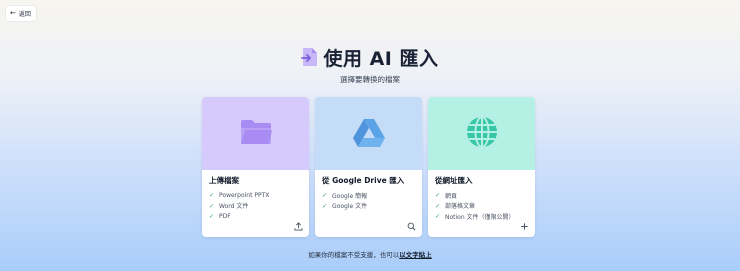 Image resolution: width=740 pixels, height=271 pixels. I want to click on footer-note: 如果你的檔案不受支援，也可以以文字貼上, so click(370, 254).